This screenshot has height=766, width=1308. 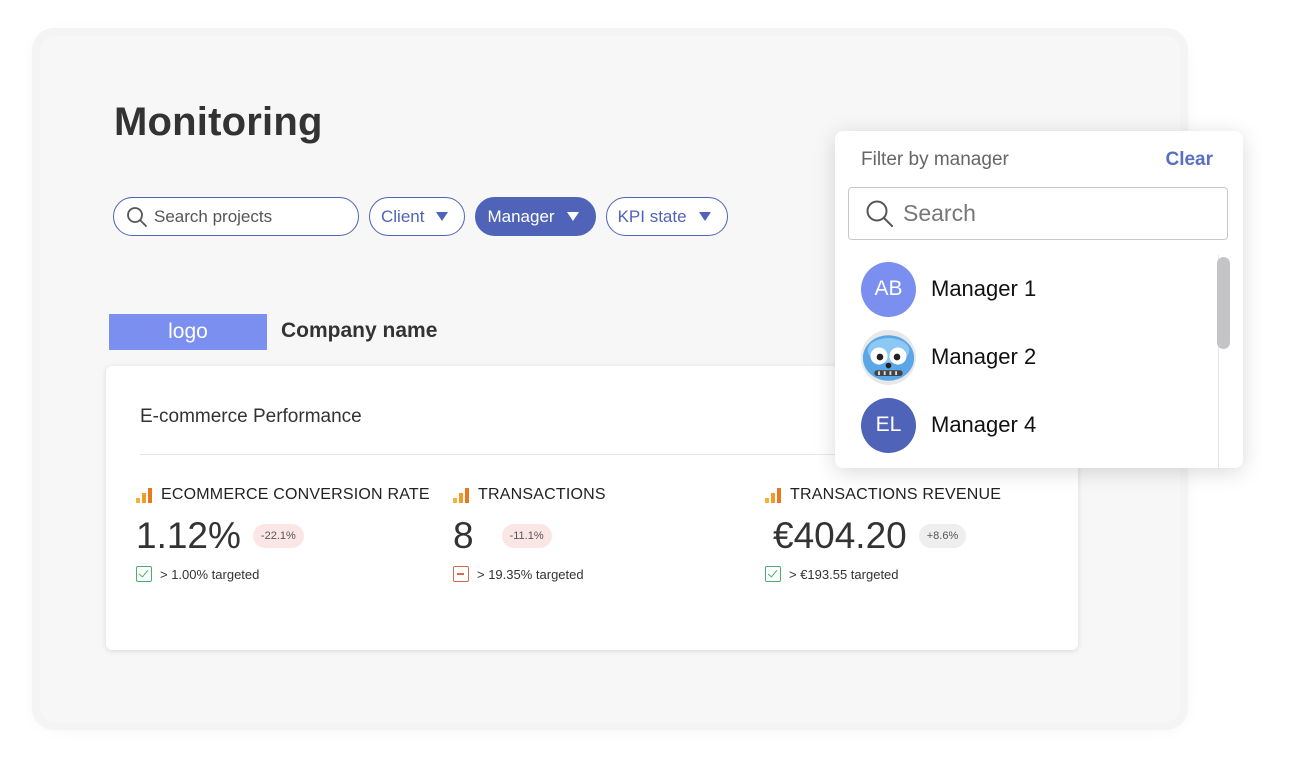 I want to click on metric-value: 8, so click(x=463, y=535).